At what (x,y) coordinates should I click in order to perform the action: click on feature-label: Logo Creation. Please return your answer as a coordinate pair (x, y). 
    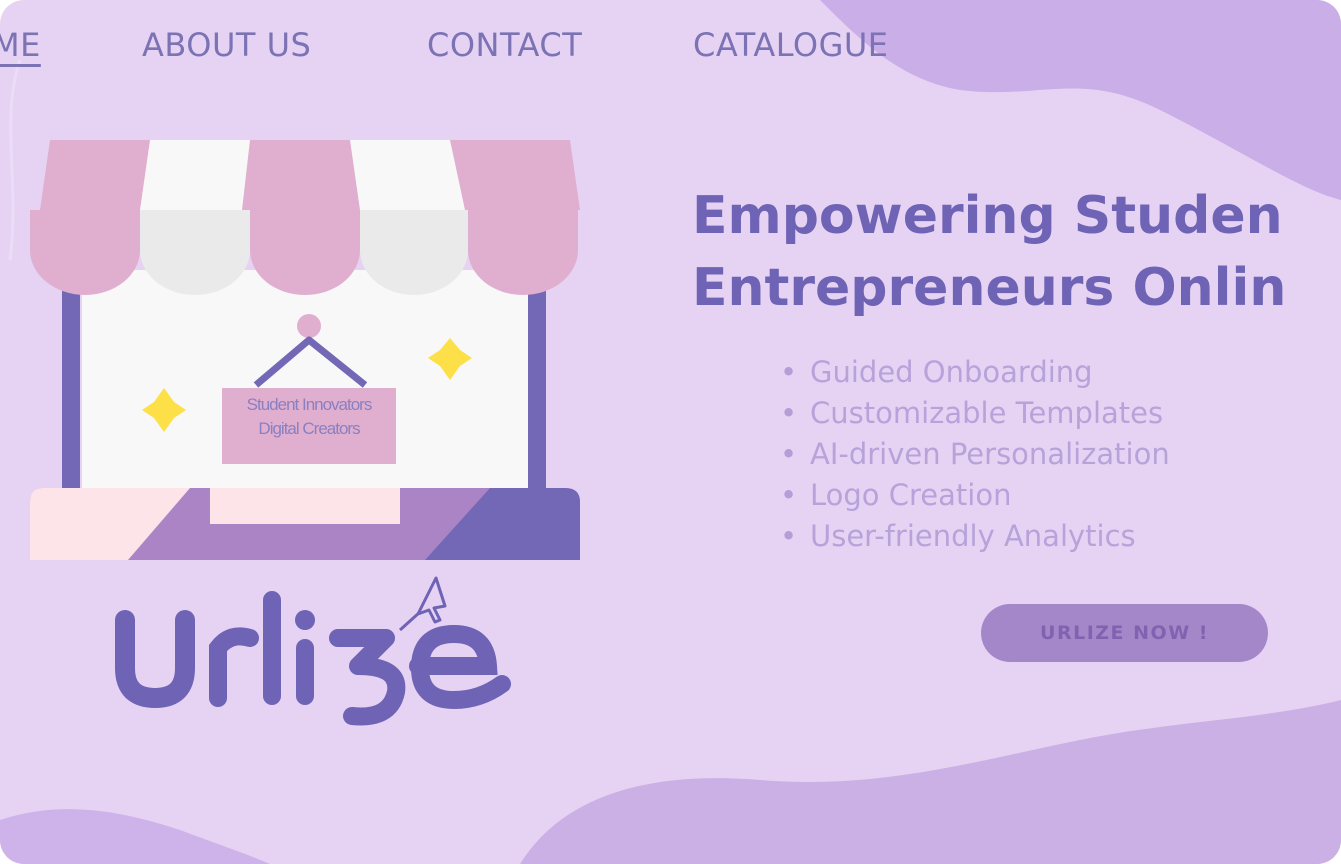
    Looking at the image, I should click on (911, 495).